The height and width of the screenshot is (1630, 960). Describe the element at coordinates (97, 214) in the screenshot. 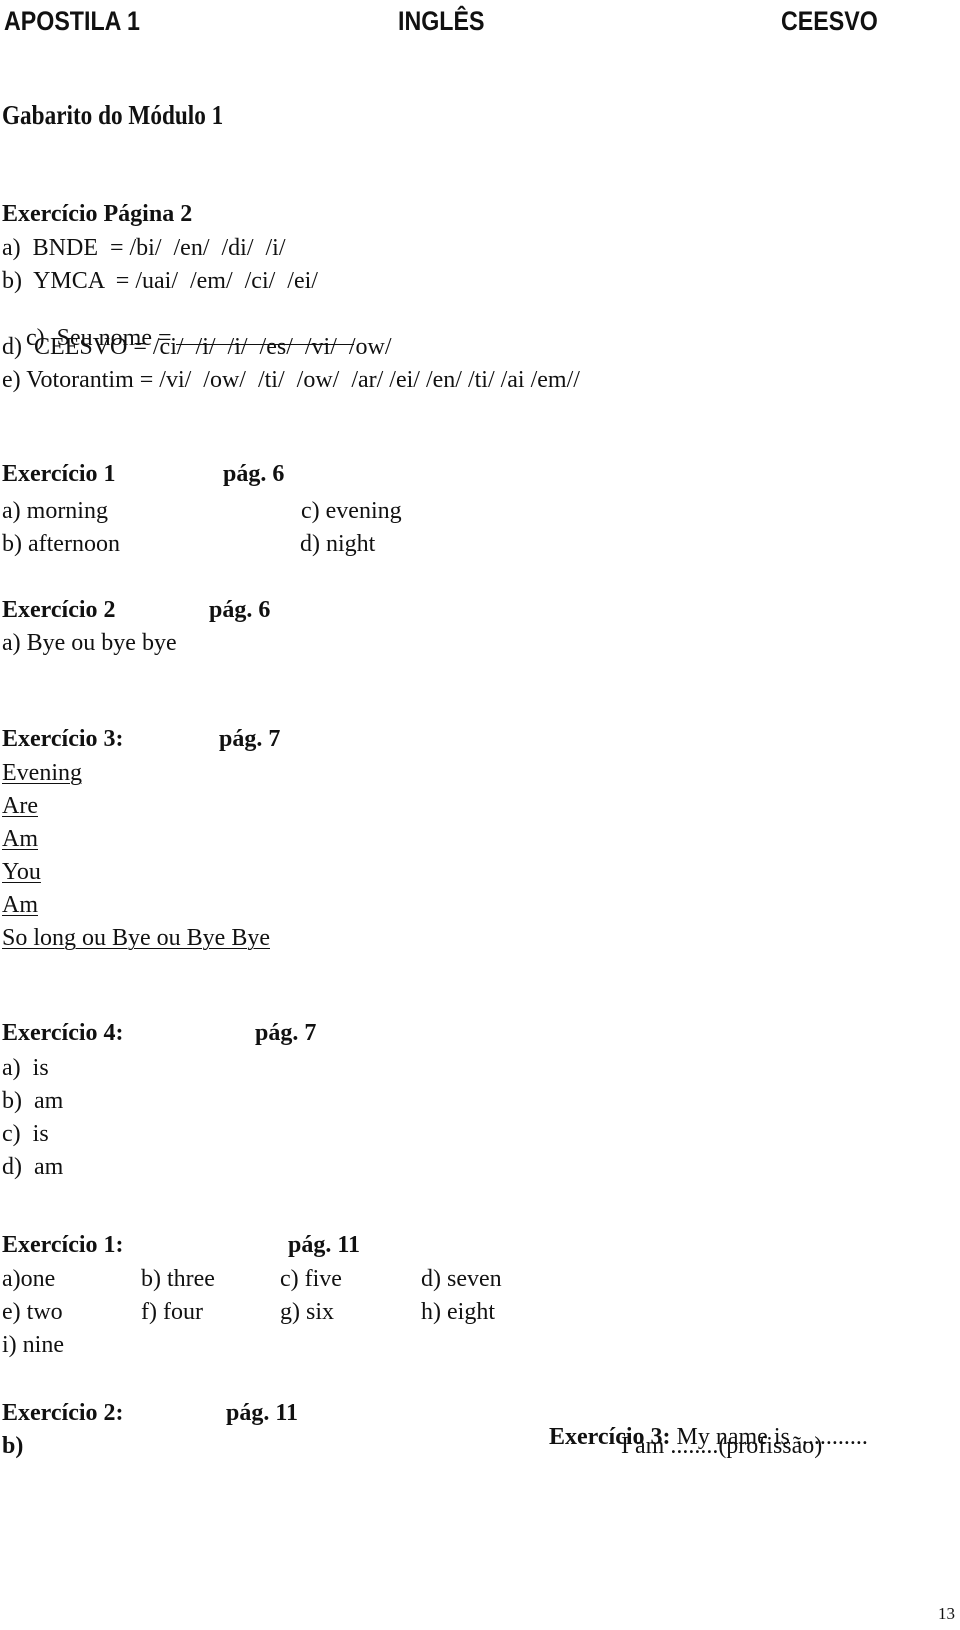

I see `section-heading: Exercício Página 2` at that location.